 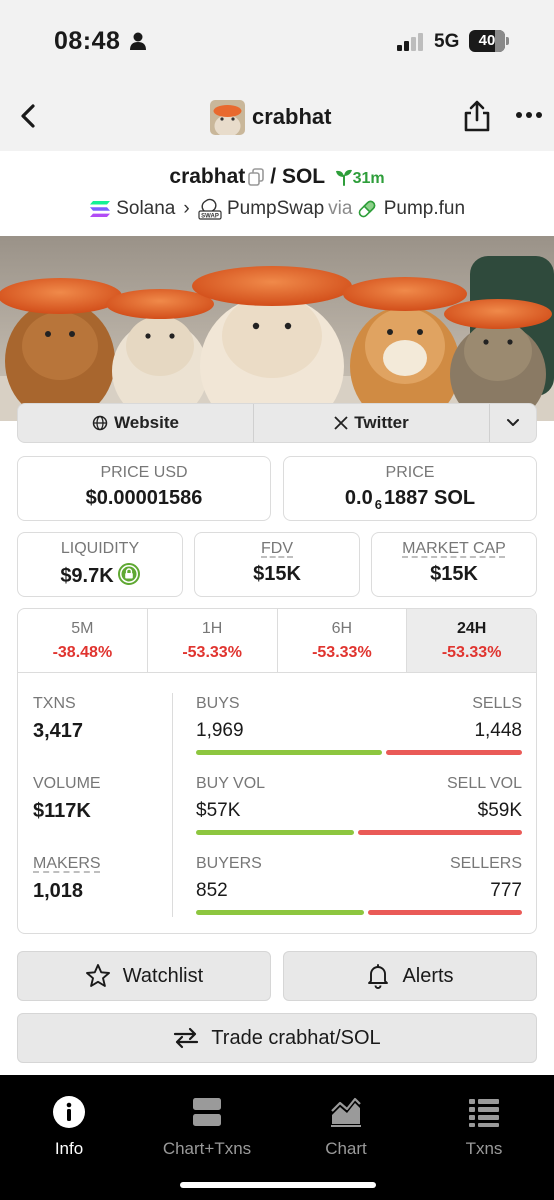 What do you see at coordinates (103, 799) in the screenshot?
I see `volume-metric: VOLUME $117K` at bounding box center [103, 799].